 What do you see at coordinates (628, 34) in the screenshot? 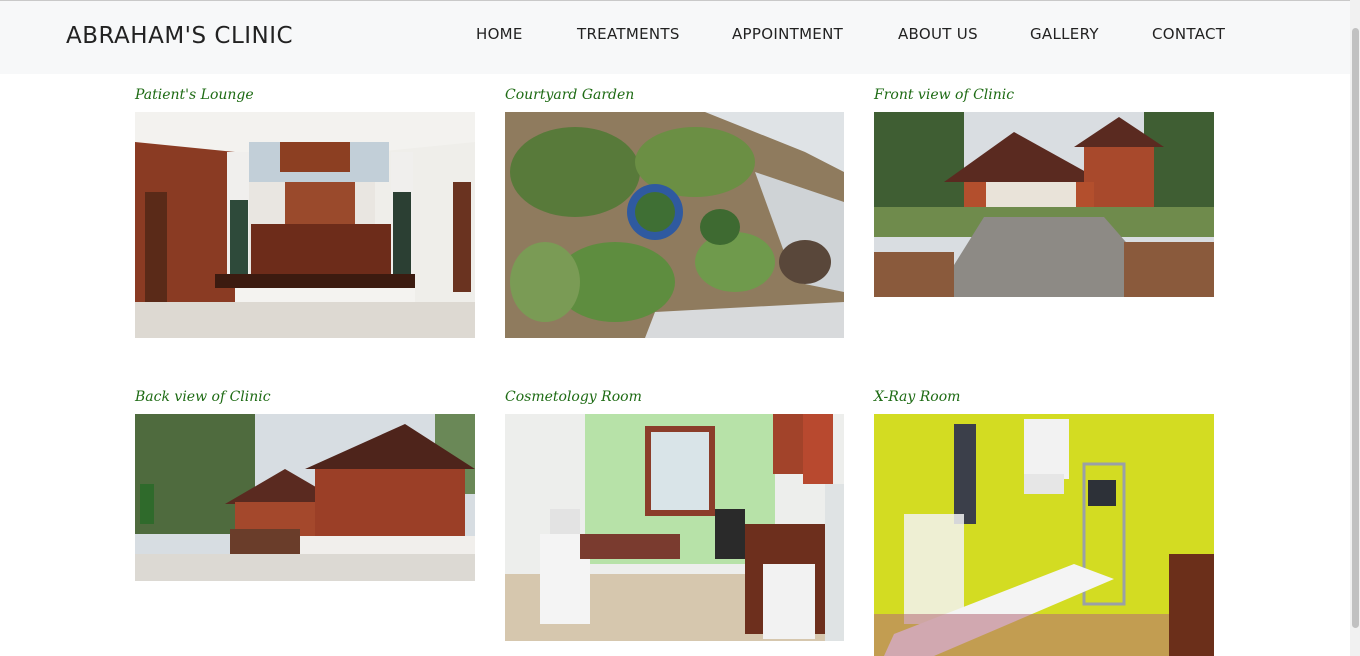
I see `nav-treatments: TREATMENTS` at bounding box center [628, 34].